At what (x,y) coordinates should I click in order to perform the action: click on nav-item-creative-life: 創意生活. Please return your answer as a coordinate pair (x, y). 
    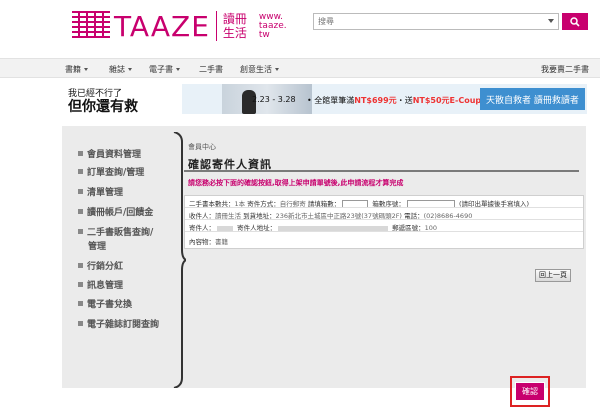
    Looking at the image, I should click on (259, 69).